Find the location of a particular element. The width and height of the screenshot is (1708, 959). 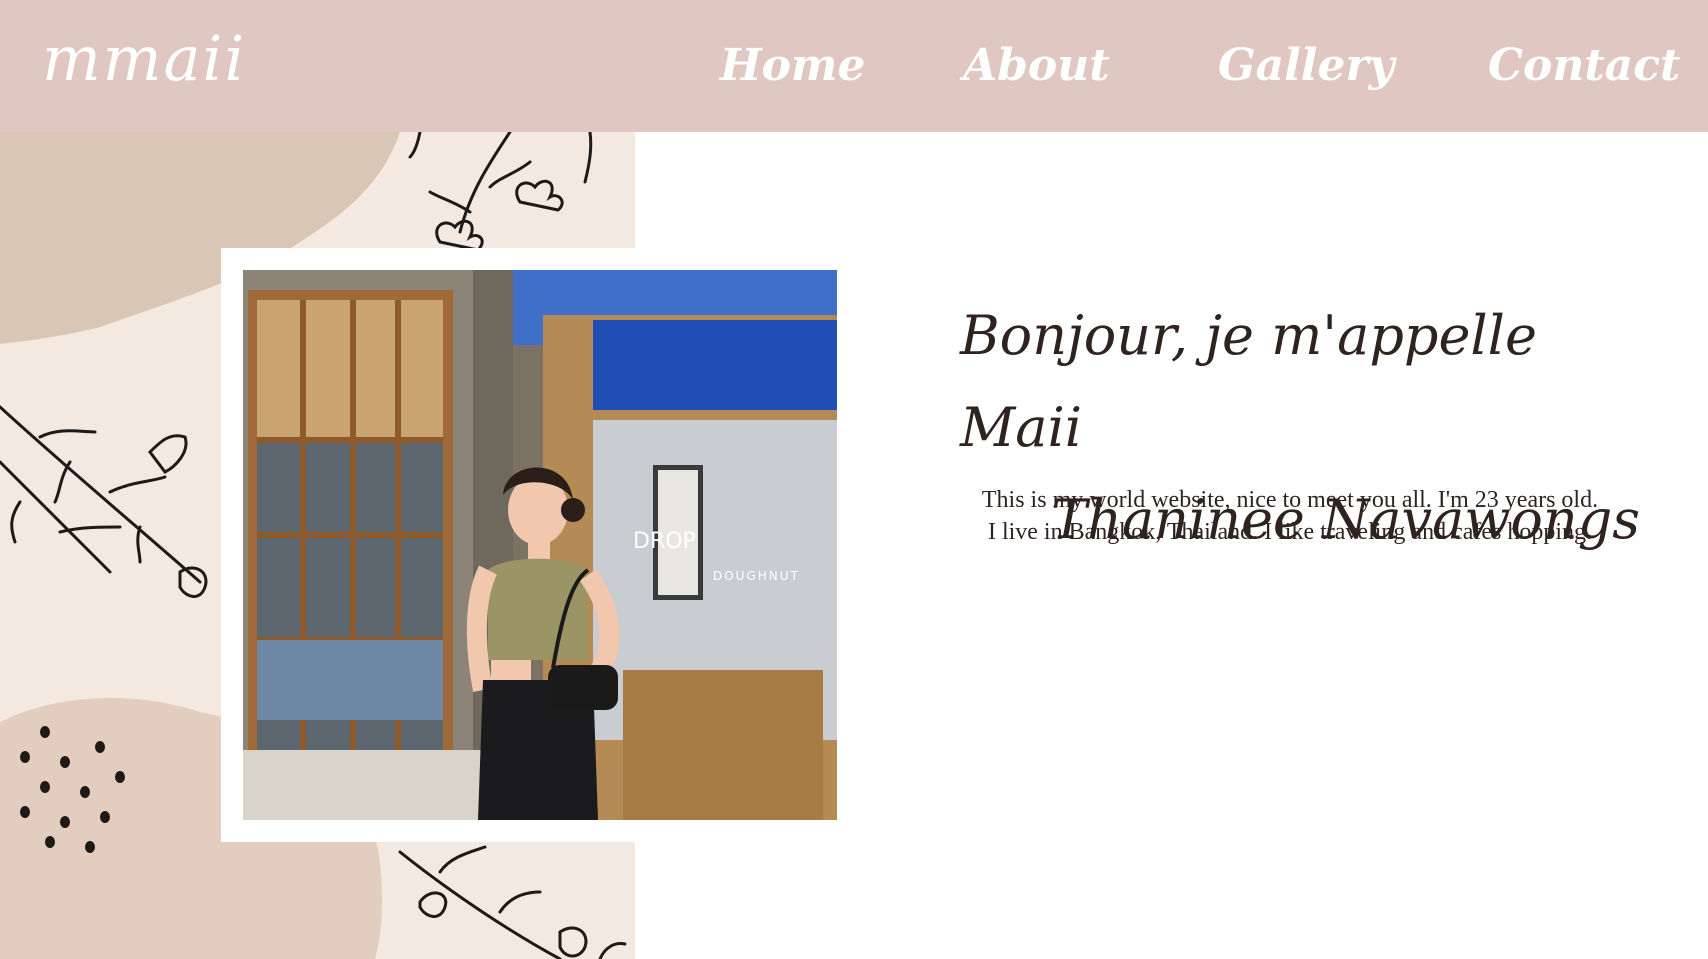

greeting-line-1: Bonjour, je m'appelle Maii is located at coordinates (1248, 381).